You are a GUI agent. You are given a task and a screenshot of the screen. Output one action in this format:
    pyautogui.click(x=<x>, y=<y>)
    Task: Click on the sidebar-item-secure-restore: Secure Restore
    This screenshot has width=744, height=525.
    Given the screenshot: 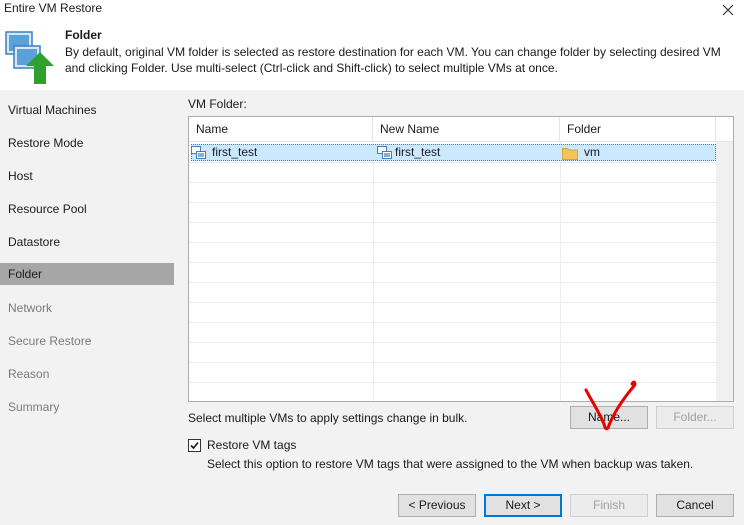 What is the action you would take?
    pyautogui.click(x=87, y=341)
    